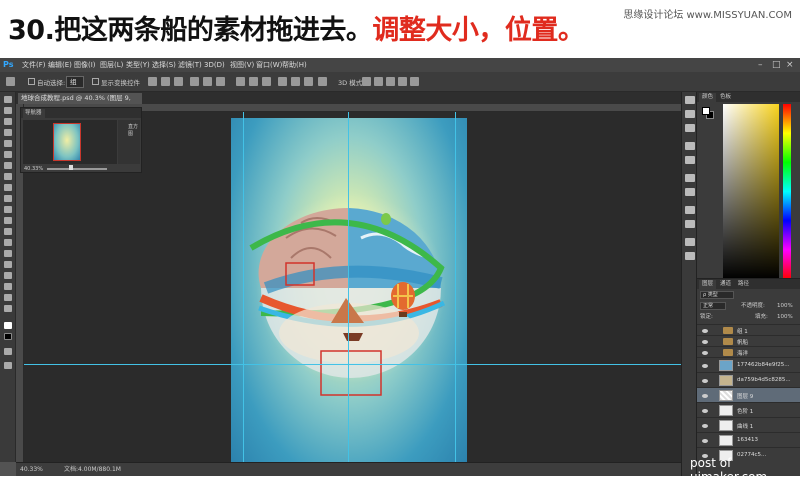 The image size is (800, 484). What do you see at coordinates (8, 110) in the screenshot?
I see `marquee-tool-icon` at bounding box center [8, 110].